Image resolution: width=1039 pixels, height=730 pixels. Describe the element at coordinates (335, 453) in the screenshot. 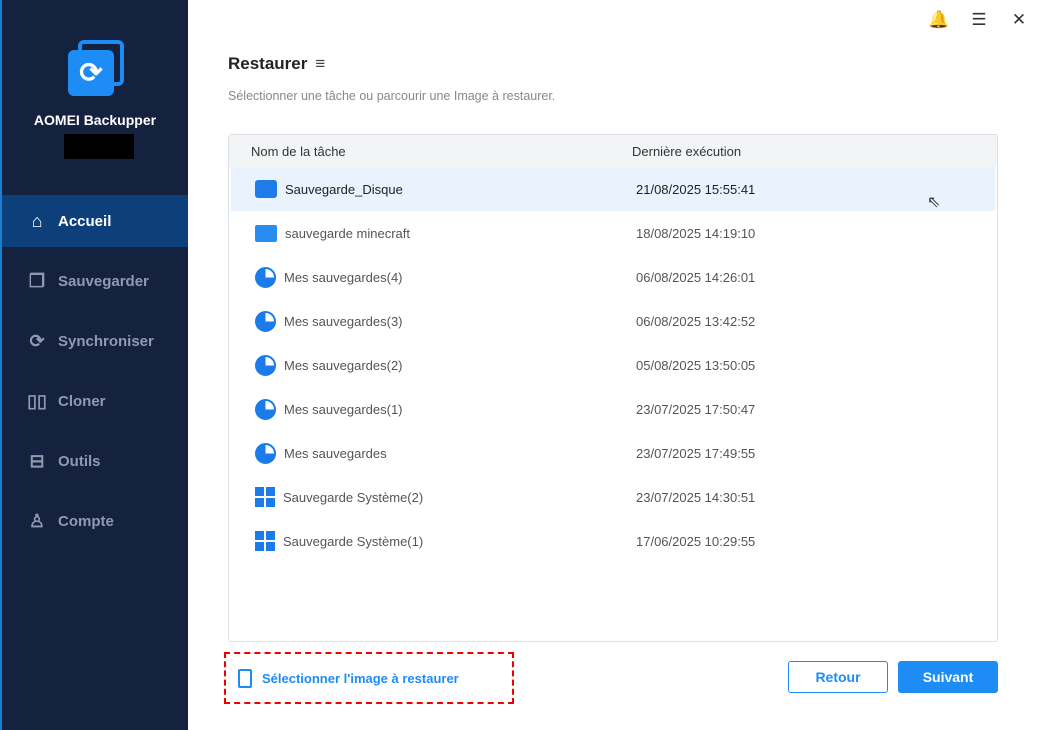

I see `task-name: Mes sauvegardes` at that location.